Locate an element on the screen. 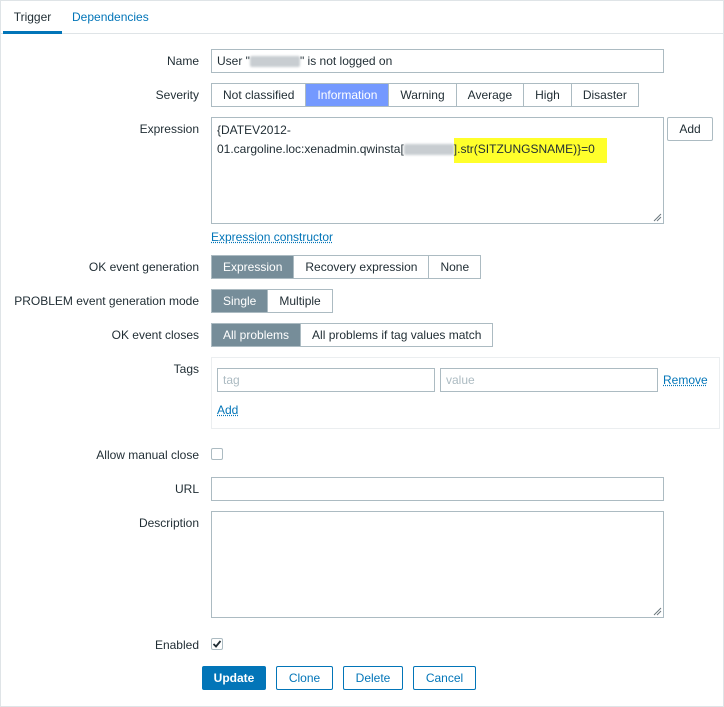 Image resolution: width=724 pixels, height=707 pixels. name-input: User " " is not logged on is located at coordinates (437, 61).